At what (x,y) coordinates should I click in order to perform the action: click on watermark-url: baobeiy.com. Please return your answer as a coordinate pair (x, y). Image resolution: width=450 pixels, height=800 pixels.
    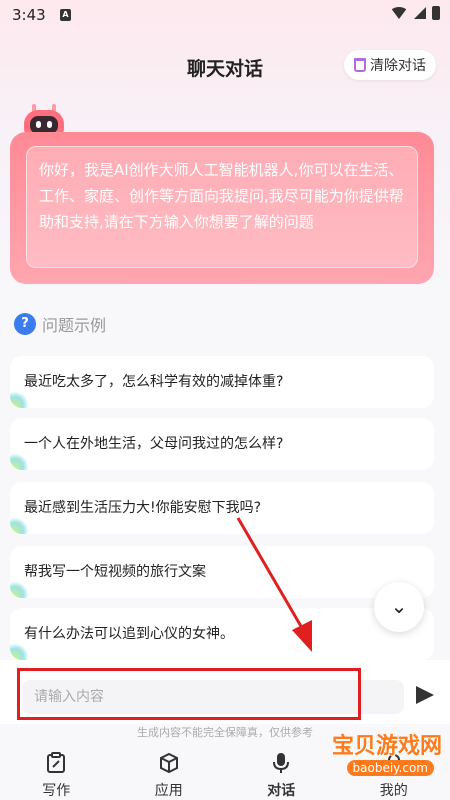
    Looking at the image, I should click on (390, 768).